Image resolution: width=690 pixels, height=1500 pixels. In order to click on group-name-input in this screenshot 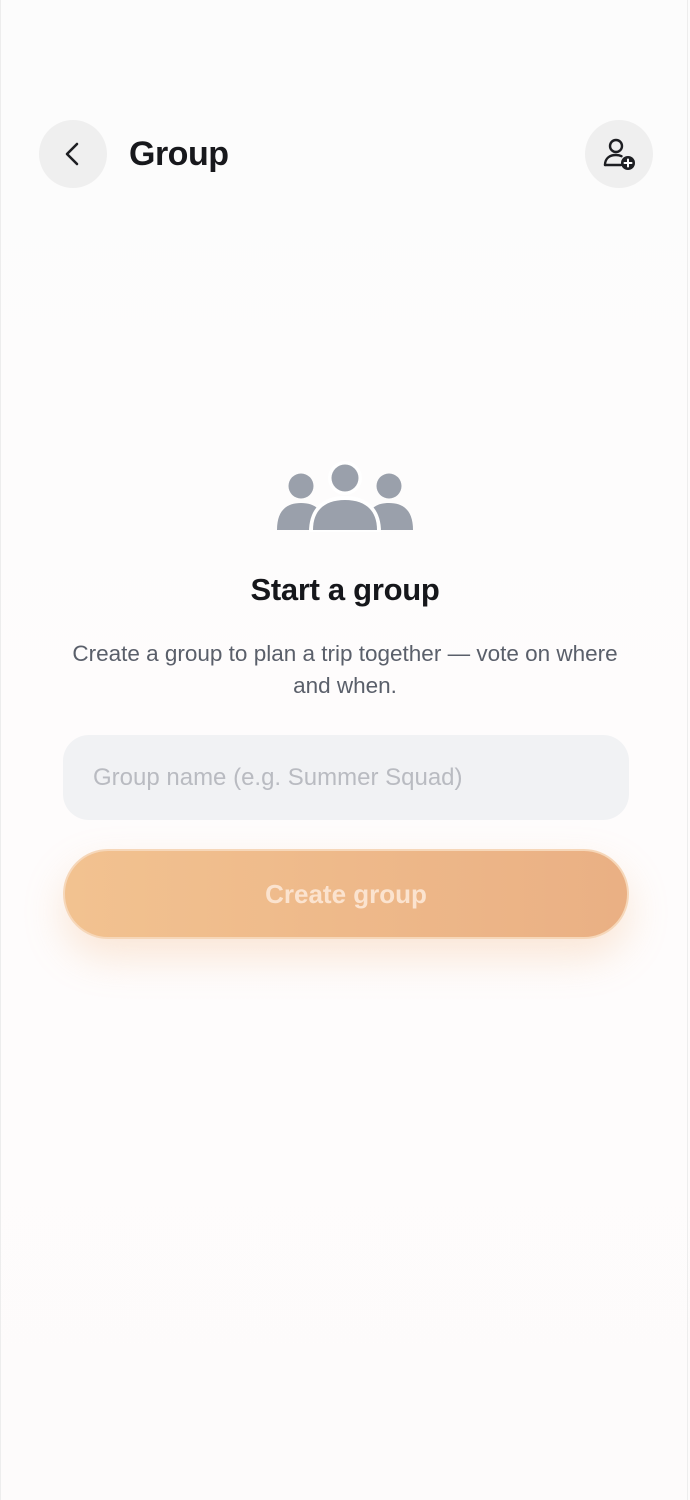, I will do `click(346, 777)`.